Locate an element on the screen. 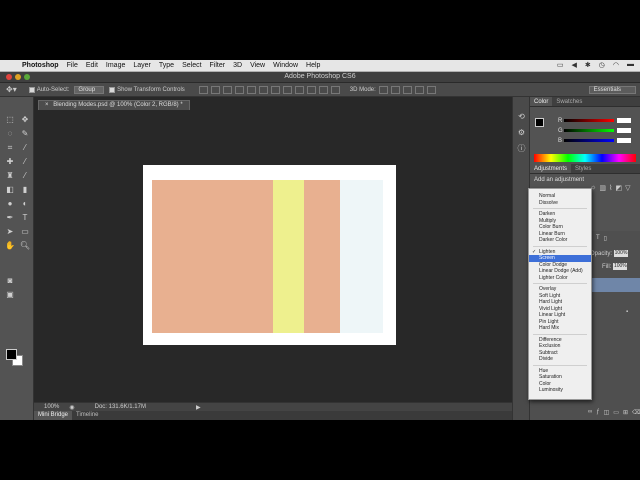  align-left-icon is located at coordinates (239, 89).